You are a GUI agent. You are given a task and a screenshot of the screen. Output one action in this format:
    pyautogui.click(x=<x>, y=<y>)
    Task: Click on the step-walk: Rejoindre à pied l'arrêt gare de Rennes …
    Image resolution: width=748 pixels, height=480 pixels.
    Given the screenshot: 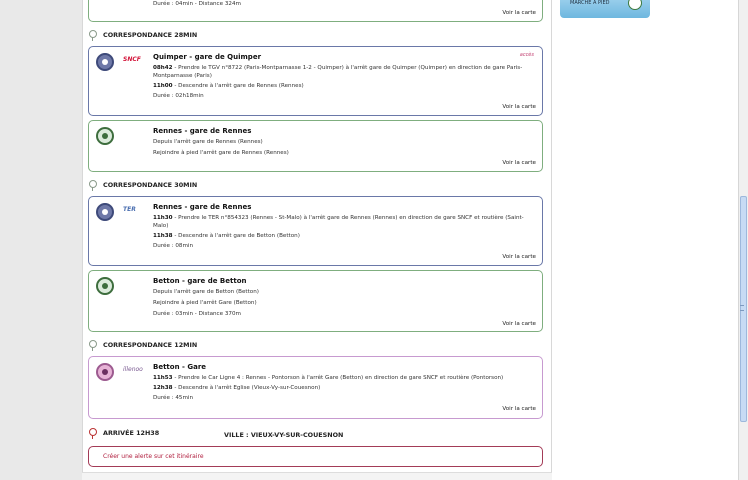 What is the action you would take?
    pyautogui.click(x=221, y=153)
    